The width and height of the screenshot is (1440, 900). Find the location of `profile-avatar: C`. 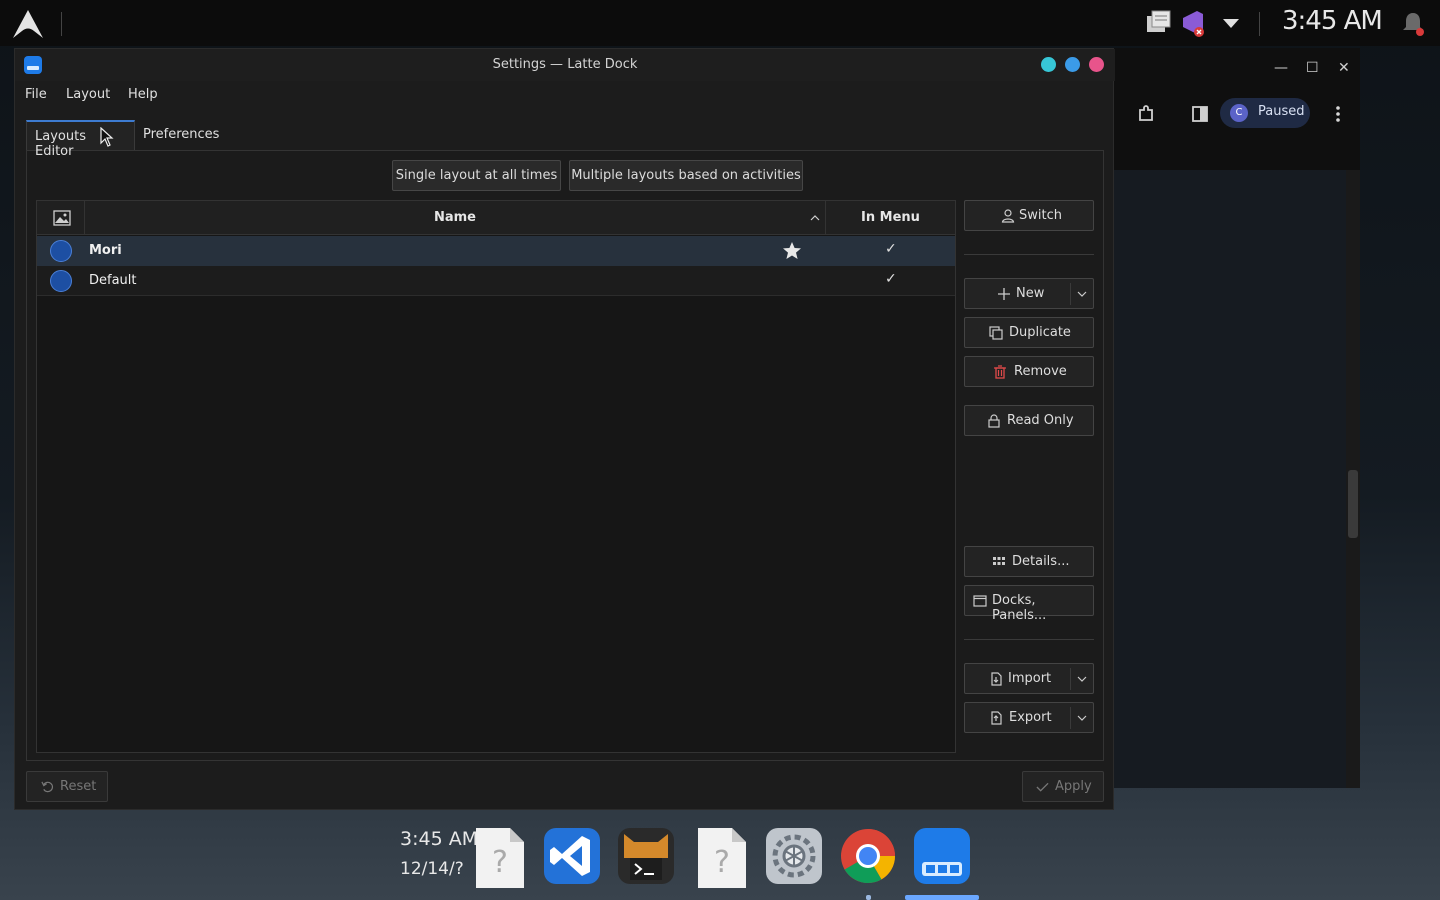

profile-avatar: C is located at coordinates (1239, 113).